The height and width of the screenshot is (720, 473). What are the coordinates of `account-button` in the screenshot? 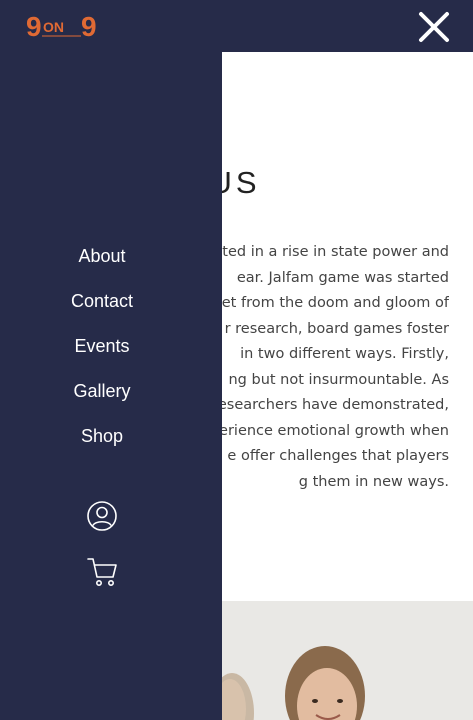 It's located at (102, 516).